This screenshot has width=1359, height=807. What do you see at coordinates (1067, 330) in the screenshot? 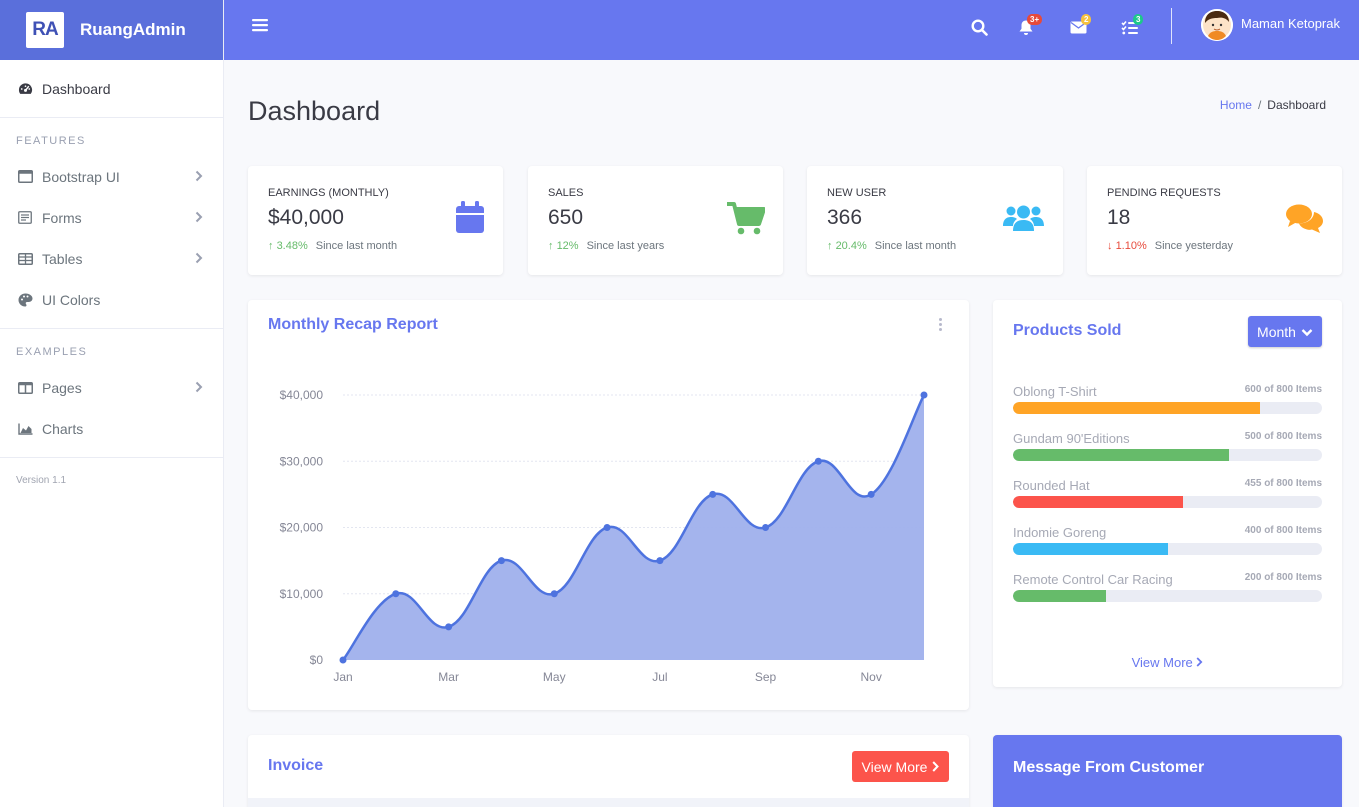
I see `card-title: Products Sold` at bounding box center [1067, 330].